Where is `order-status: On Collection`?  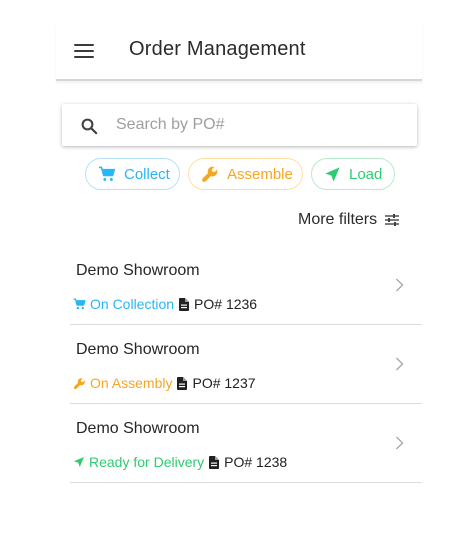
order-status: On Collection is located at coordinates (123, 304).